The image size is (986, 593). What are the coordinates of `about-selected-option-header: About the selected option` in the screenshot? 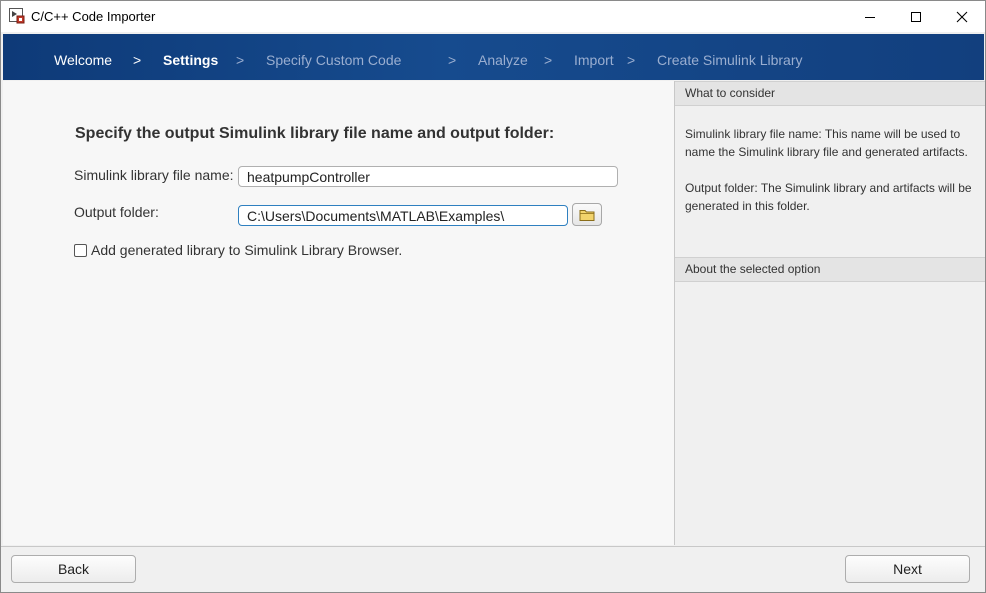 It's located at (830, 269).